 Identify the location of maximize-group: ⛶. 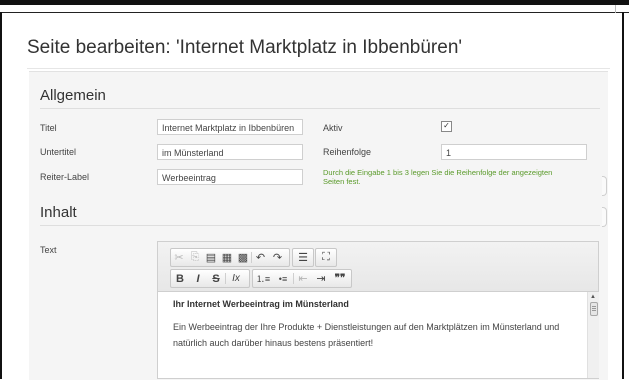
(326, 257).